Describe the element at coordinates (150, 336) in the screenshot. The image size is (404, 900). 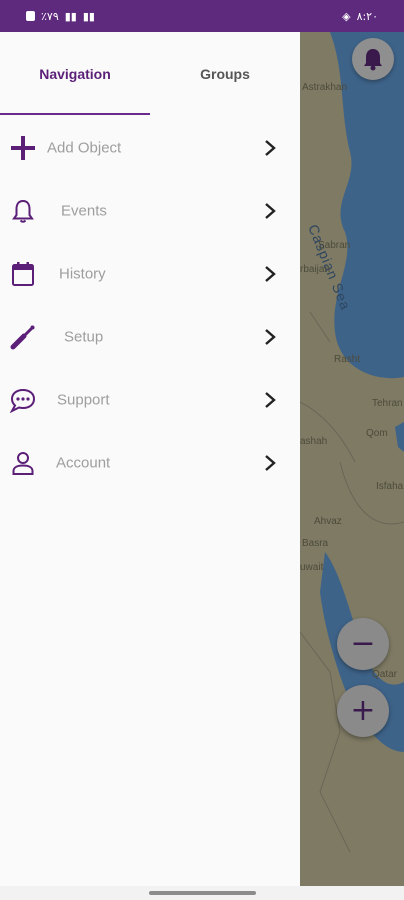
I see `menu-item-setup: Setup` at that location.